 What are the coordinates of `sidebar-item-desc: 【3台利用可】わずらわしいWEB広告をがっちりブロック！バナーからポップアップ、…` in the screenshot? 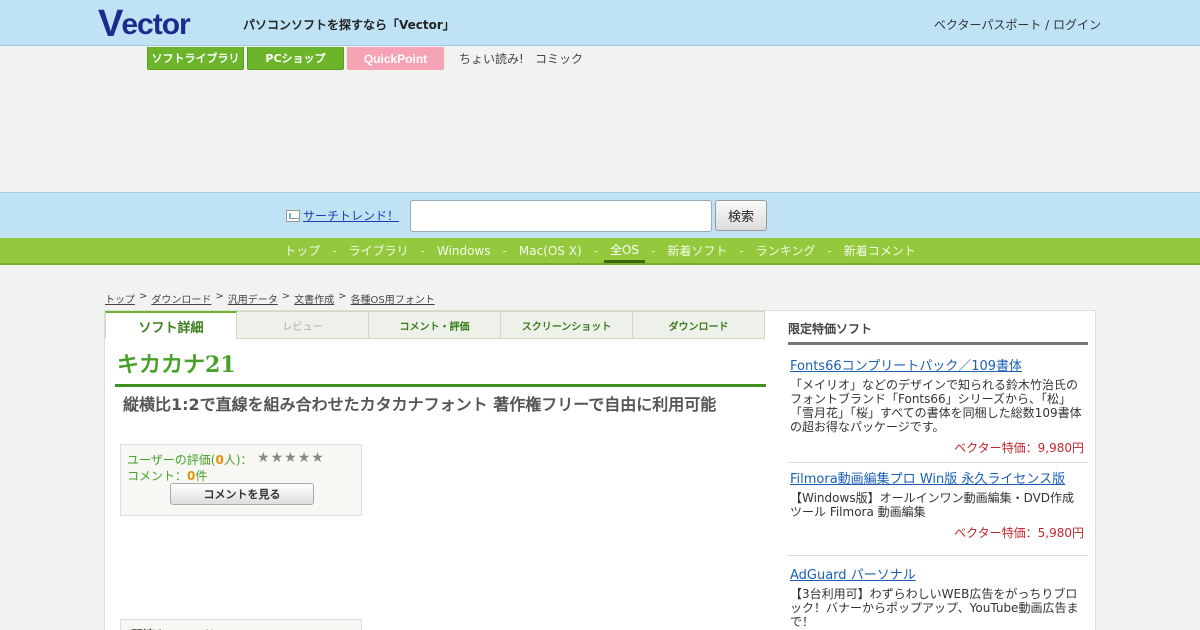 It's located at (934, 608).